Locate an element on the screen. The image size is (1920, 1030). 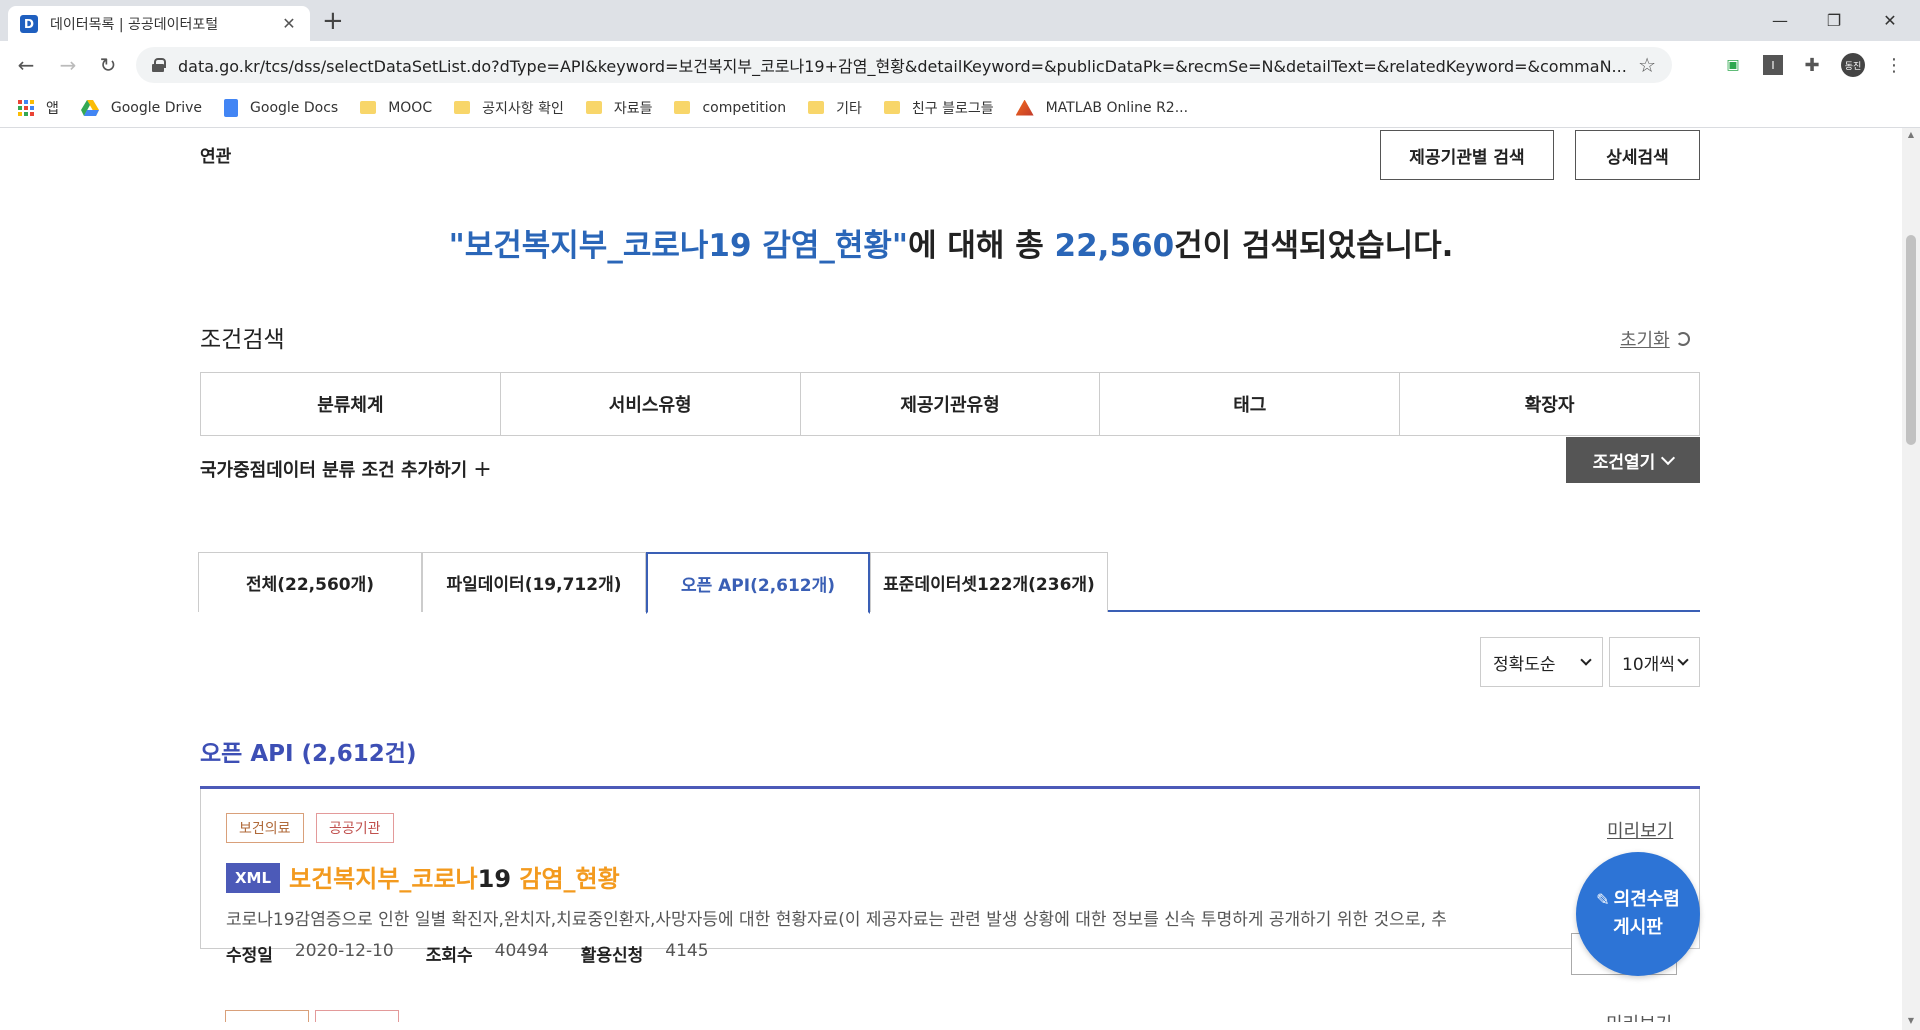
bookmark-notice: 공지사항 확인 is located at coordinates (509, 108).